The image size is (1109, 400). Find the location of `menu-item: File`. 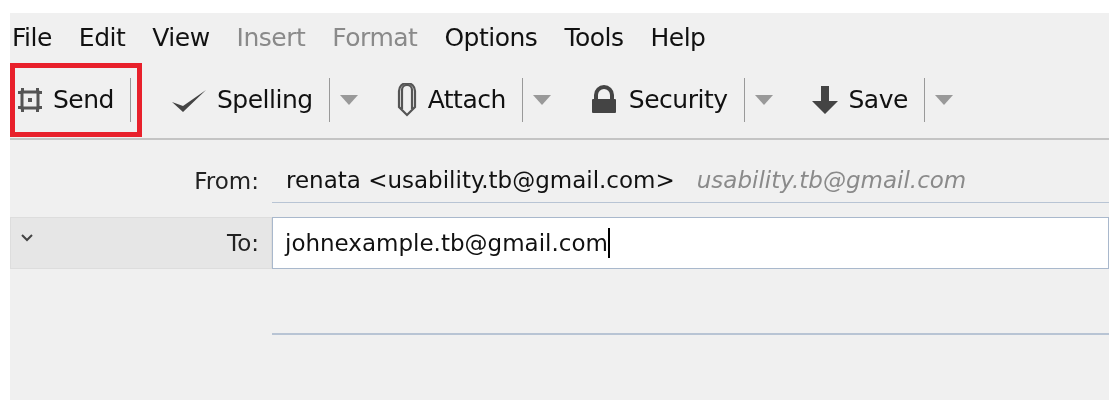

menu-item: File is located at coordinates (32, 37).